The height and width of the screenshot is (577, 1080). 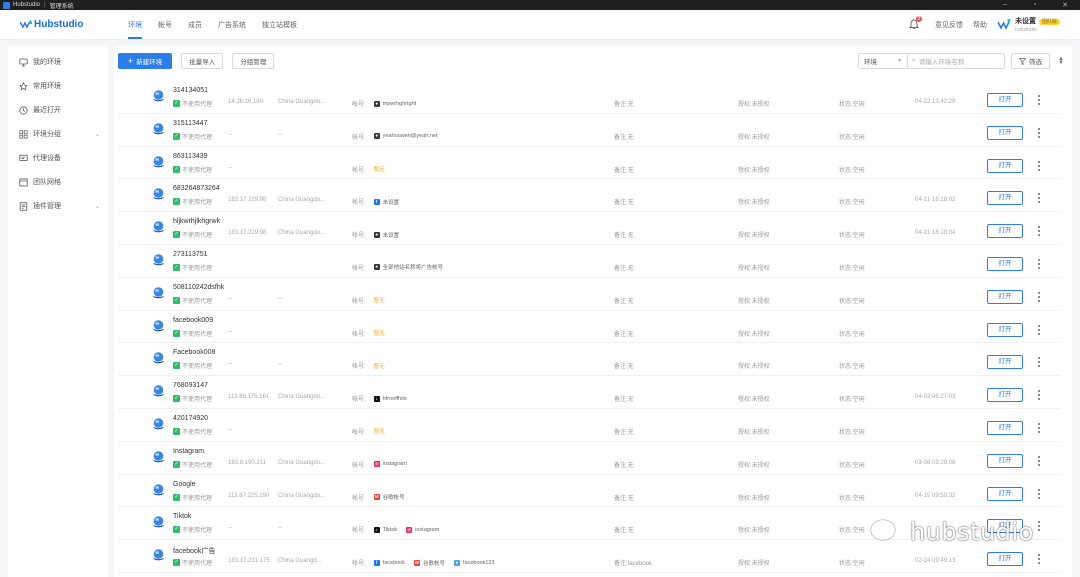 I want to click on star-icon, so click(x=23, y=86).